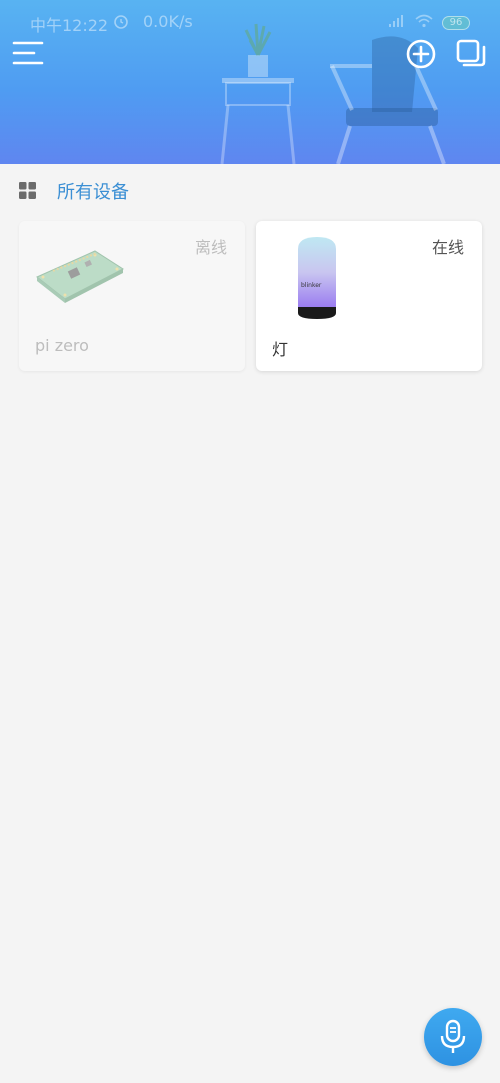  I want to click on status-net-speed: 0.0K/s, so click(168, 21).